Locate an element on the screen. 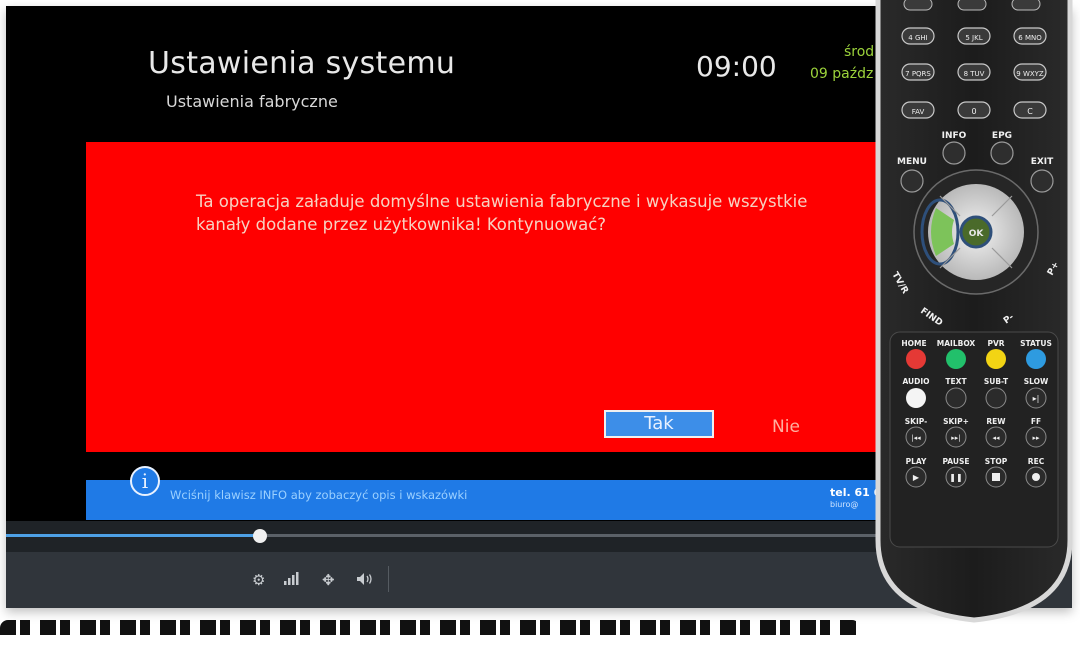 The width and height of the screenshot is (1080, 660). info-button is located at coordinates (954, 153).